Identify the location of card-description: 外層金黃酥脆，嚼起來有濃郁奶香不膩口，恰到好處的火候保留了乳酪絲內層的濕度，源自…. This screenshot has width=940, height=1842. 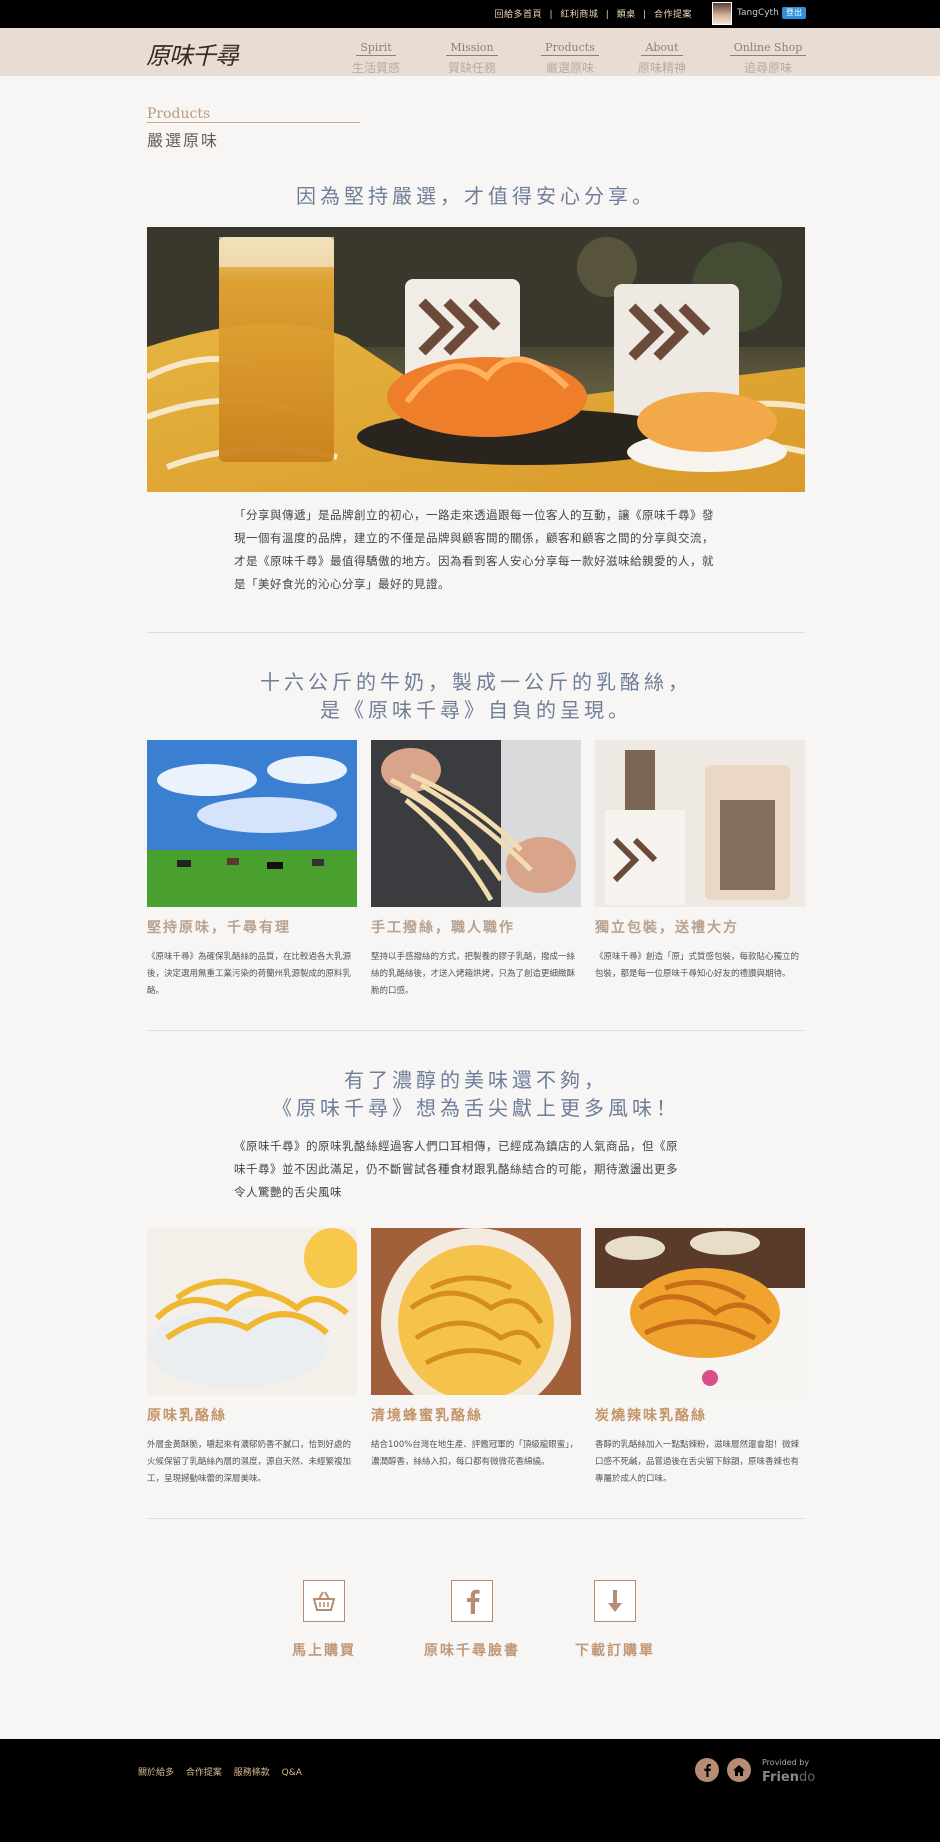
(249, 1462).